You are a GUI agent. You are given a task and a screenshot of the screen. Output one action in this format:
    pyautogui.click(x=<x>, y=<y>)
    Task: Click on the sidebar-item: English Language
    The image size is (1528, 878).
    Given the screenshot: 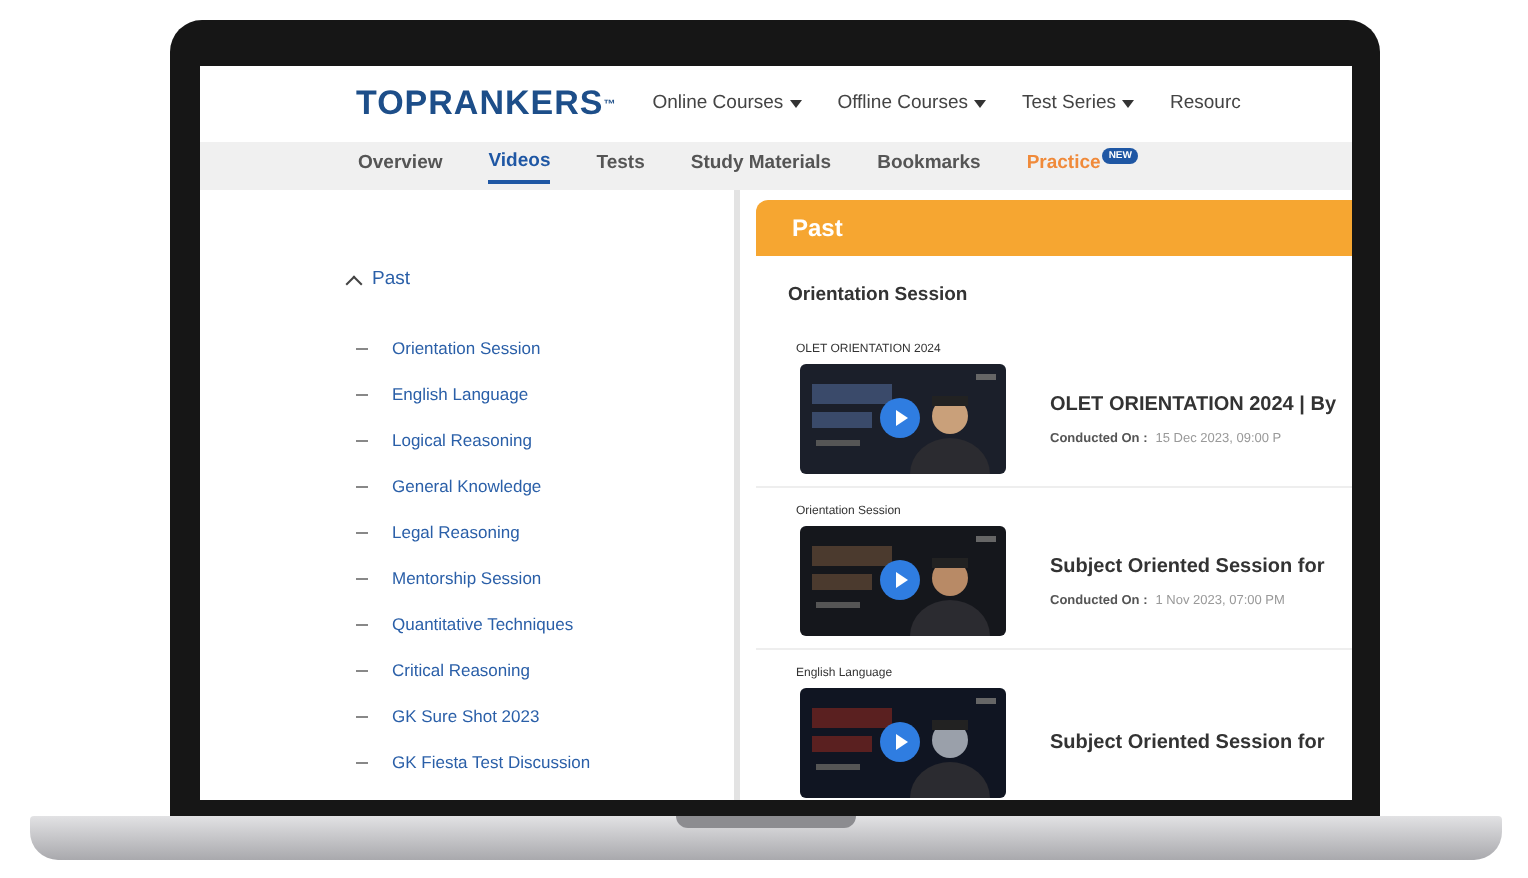 What is the action you would take?
    pyautogui.click(x=460, y=395)
    